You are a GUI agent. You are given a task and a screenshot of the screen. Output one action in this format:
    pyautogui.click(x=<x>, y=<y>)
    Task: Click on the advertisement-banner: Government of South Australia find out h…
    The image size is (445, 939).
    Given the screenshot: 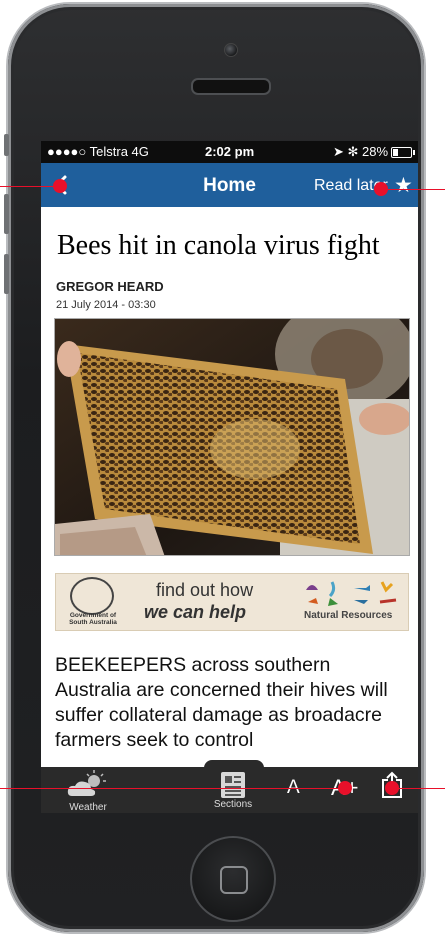 What is the action you would take?
    pyautogui.click(x=232, y=602)
    